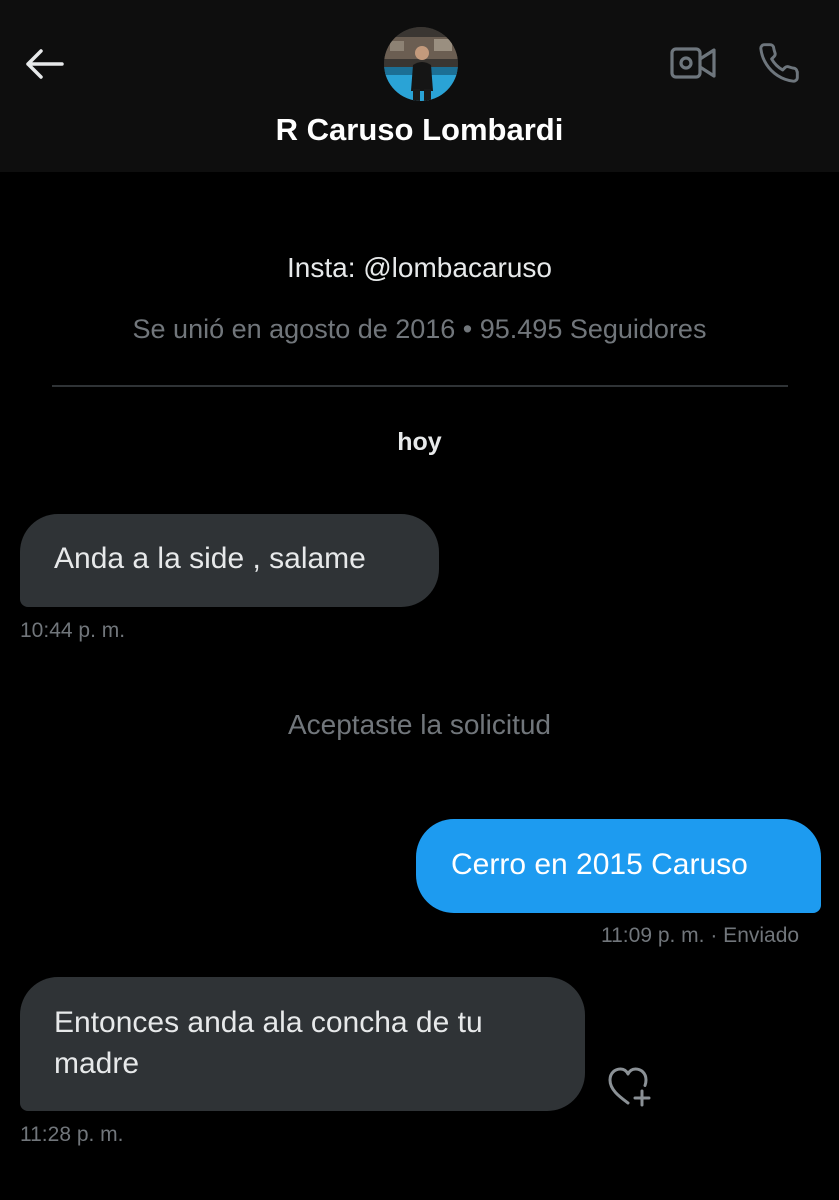 Image resolution: width=839 pixels, height=1200 pixels. I want to click on phone-icon, so click(779, 63).